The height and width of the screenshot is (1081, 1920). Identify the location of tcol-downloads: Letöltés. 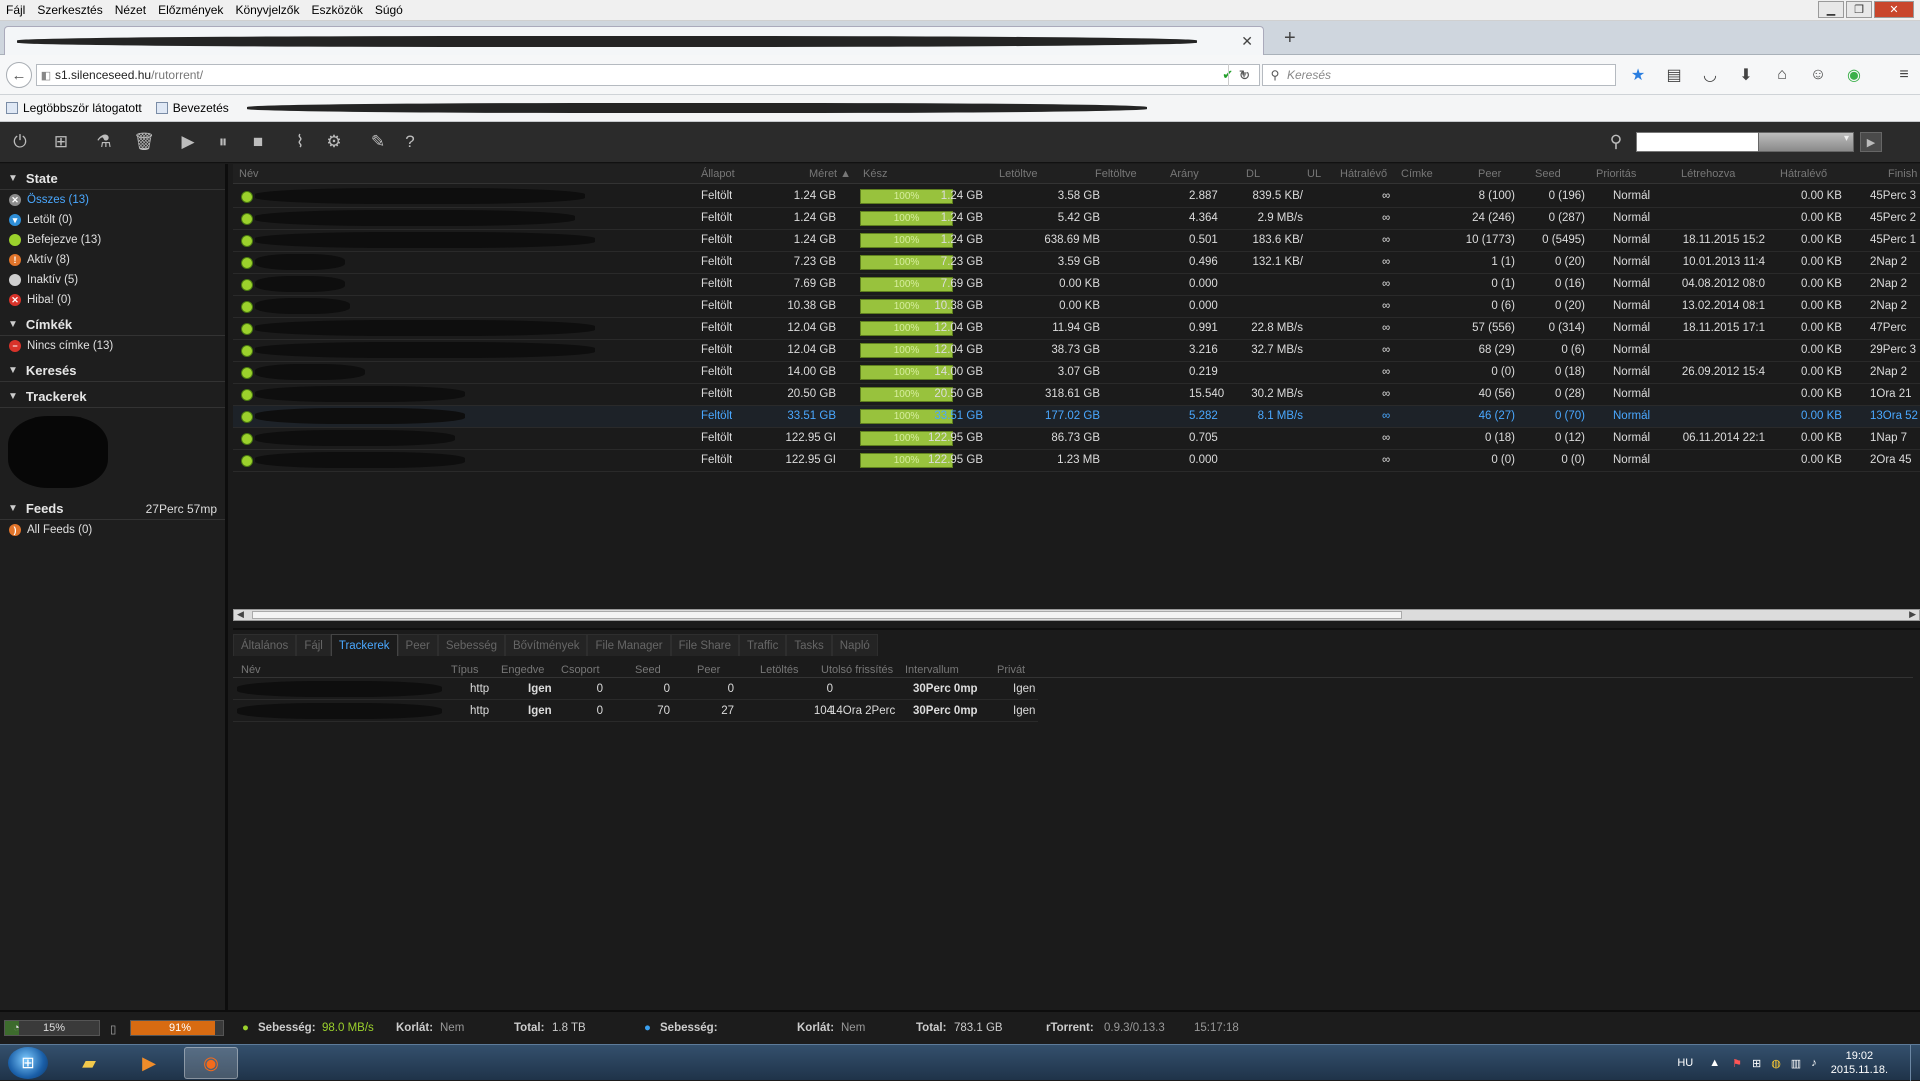
(779, 670).